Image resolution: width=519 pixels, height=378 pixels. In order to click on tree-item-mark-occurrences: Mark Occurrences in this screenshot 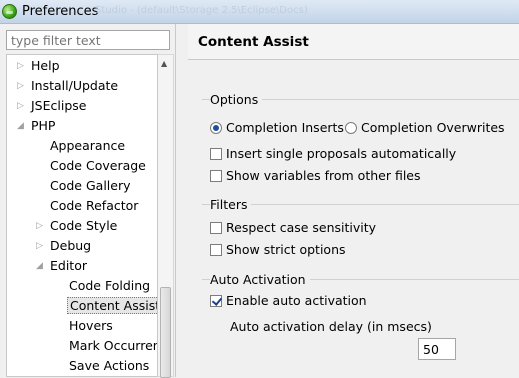, I will do `click(106, 346)`.